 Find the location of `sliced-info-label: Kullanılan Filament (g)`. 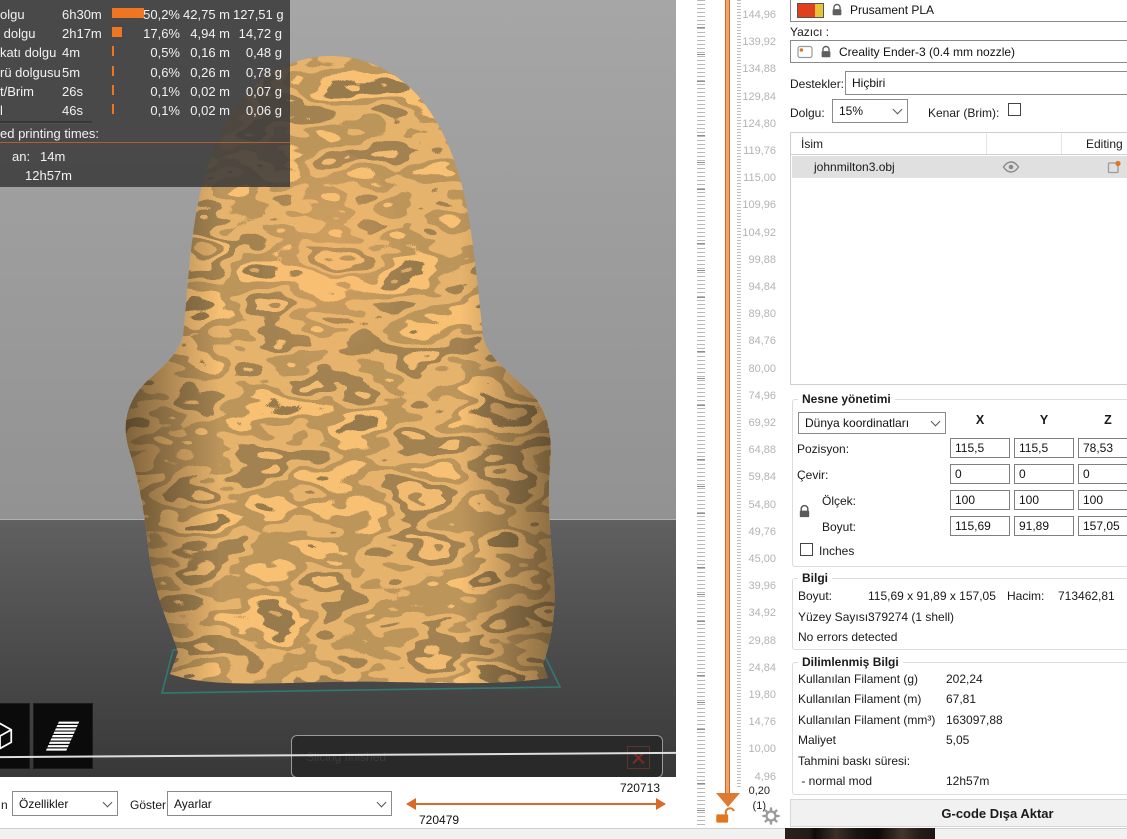

sliced-info-label: Kullanılan Filament (g) is located at coordinates (858, 679).